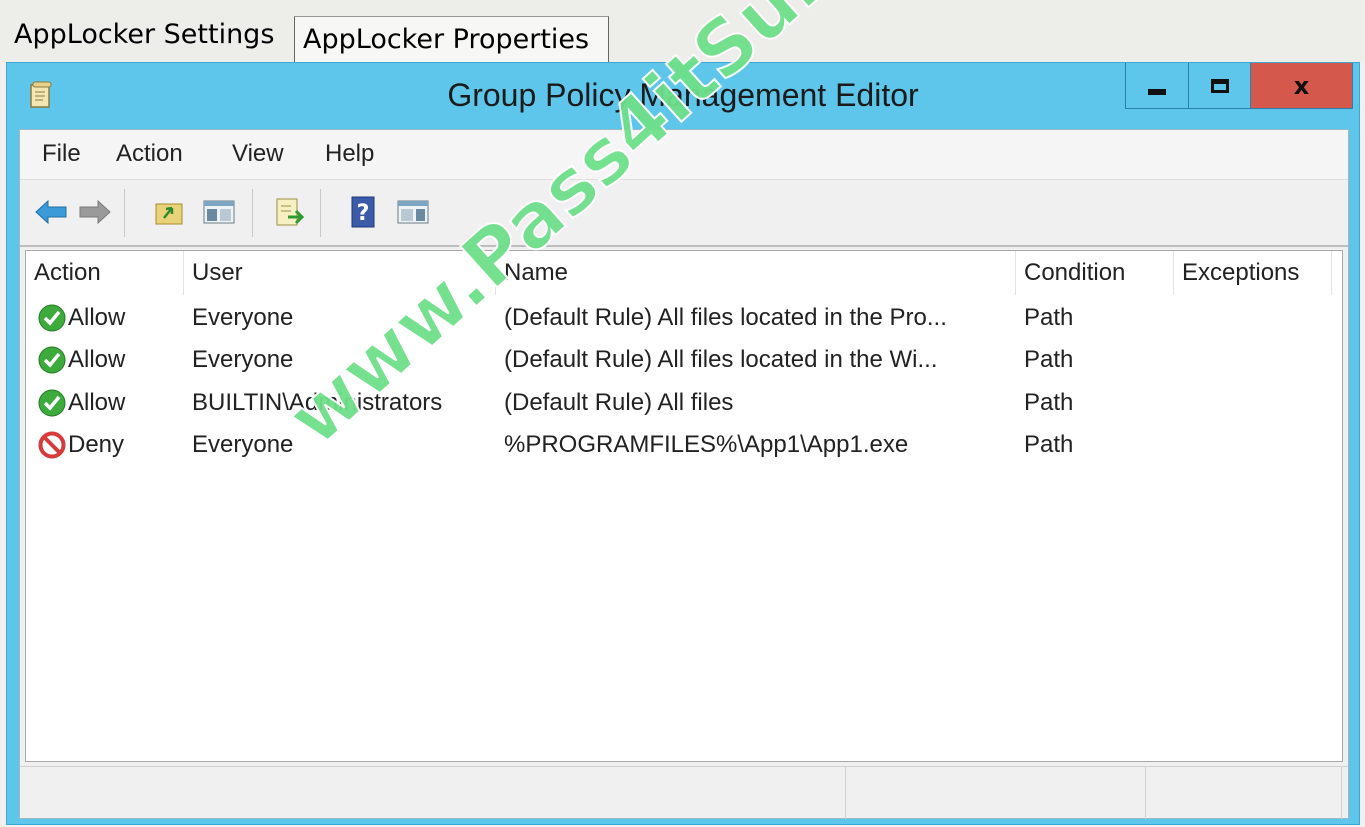 This screenshot has height=827, width=1365. Describe the element at coordinates (684, 214) in the screenshot. I see `toolbar: ?` at that location.